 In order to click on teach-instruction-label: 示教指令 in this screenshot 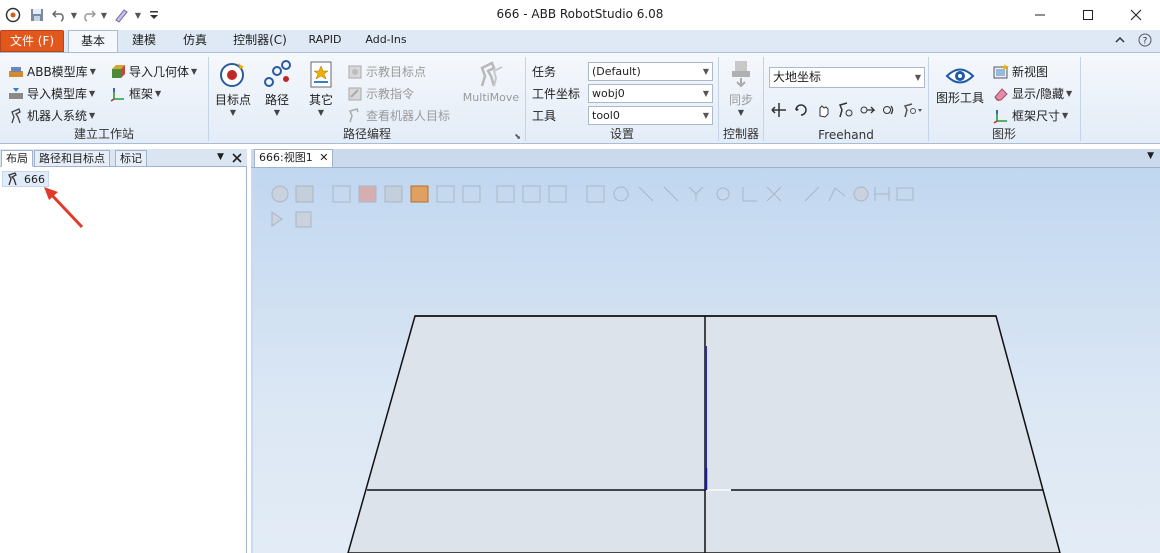, I will do `click(390, 94)`.